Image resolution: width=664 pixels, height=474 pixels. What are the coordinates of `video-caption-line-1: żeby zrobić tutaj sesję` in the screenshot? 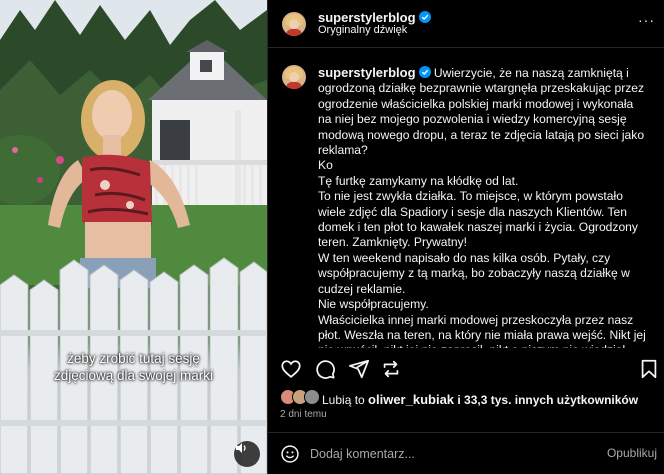 It's located at (133, 358).